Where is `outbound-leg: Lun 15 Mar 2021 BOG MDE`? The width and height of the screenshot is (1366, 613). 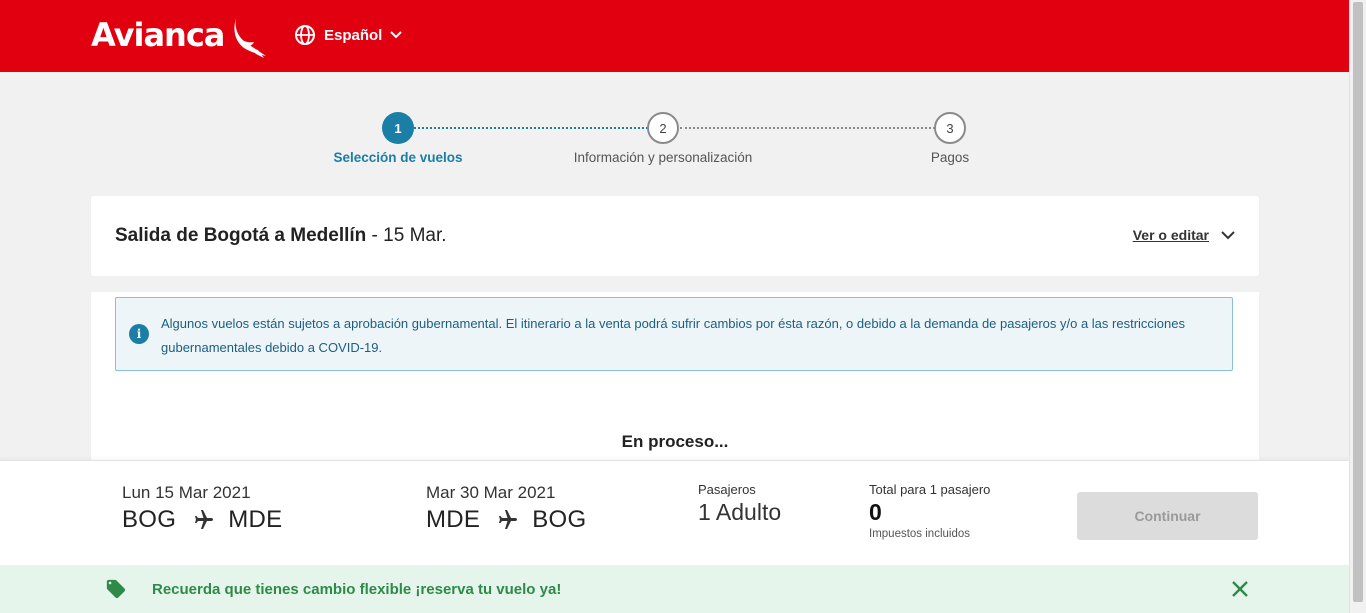
outbound-leg: Lun 15 Mar 2021 BOG MDE is located at coordinates (202, 508).